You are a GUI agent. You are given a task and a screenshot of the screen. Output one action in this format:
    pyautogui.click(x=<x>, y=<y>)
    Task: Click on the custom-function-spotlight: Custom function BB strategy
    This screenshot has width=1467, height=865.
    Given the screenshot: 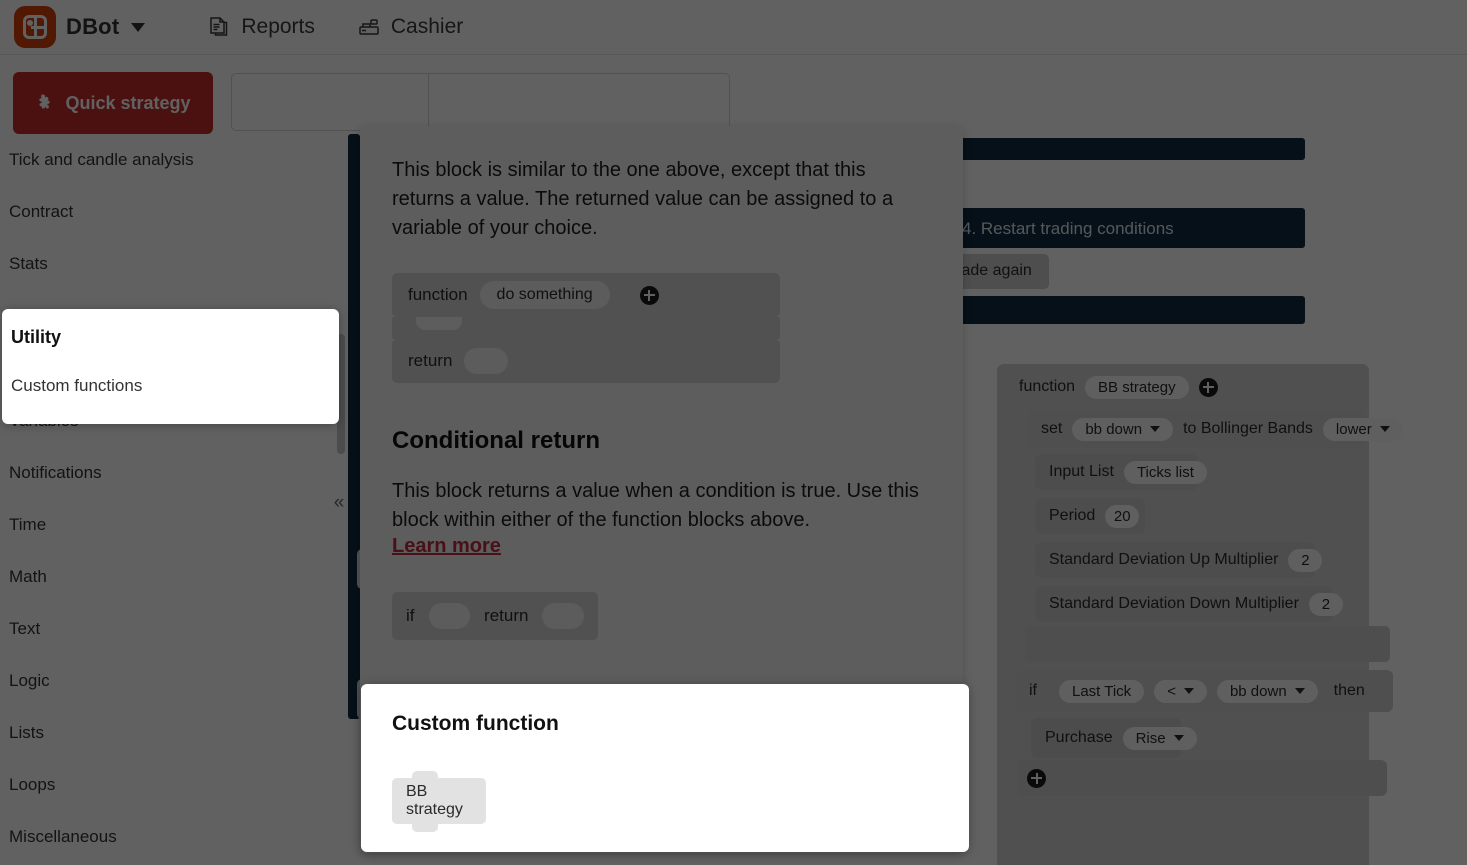 What is the action you would take?
    pyautogui.click(x=665, y=768)
    